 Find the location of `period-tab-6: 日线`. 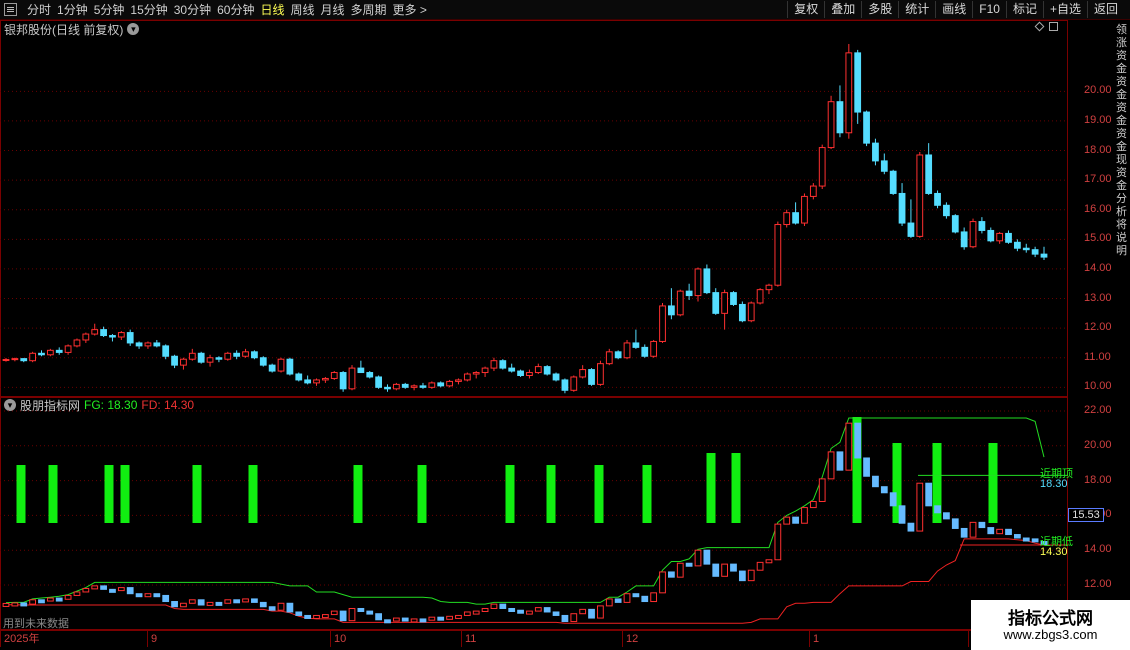

period-tab-6: 日线 is located at coordinates (272, 10).